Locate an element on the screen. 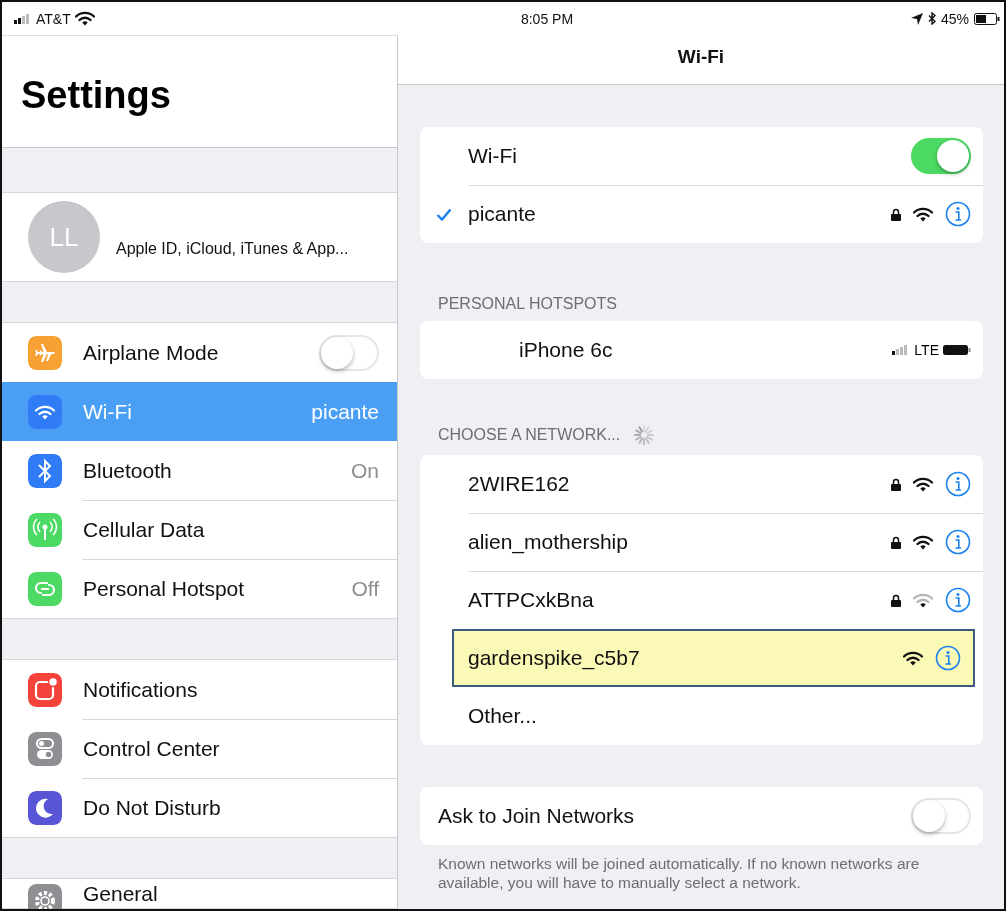 The width and height of the screenshot is (1006, 911). row-label: Notifications is located at coordinates (141, 689).